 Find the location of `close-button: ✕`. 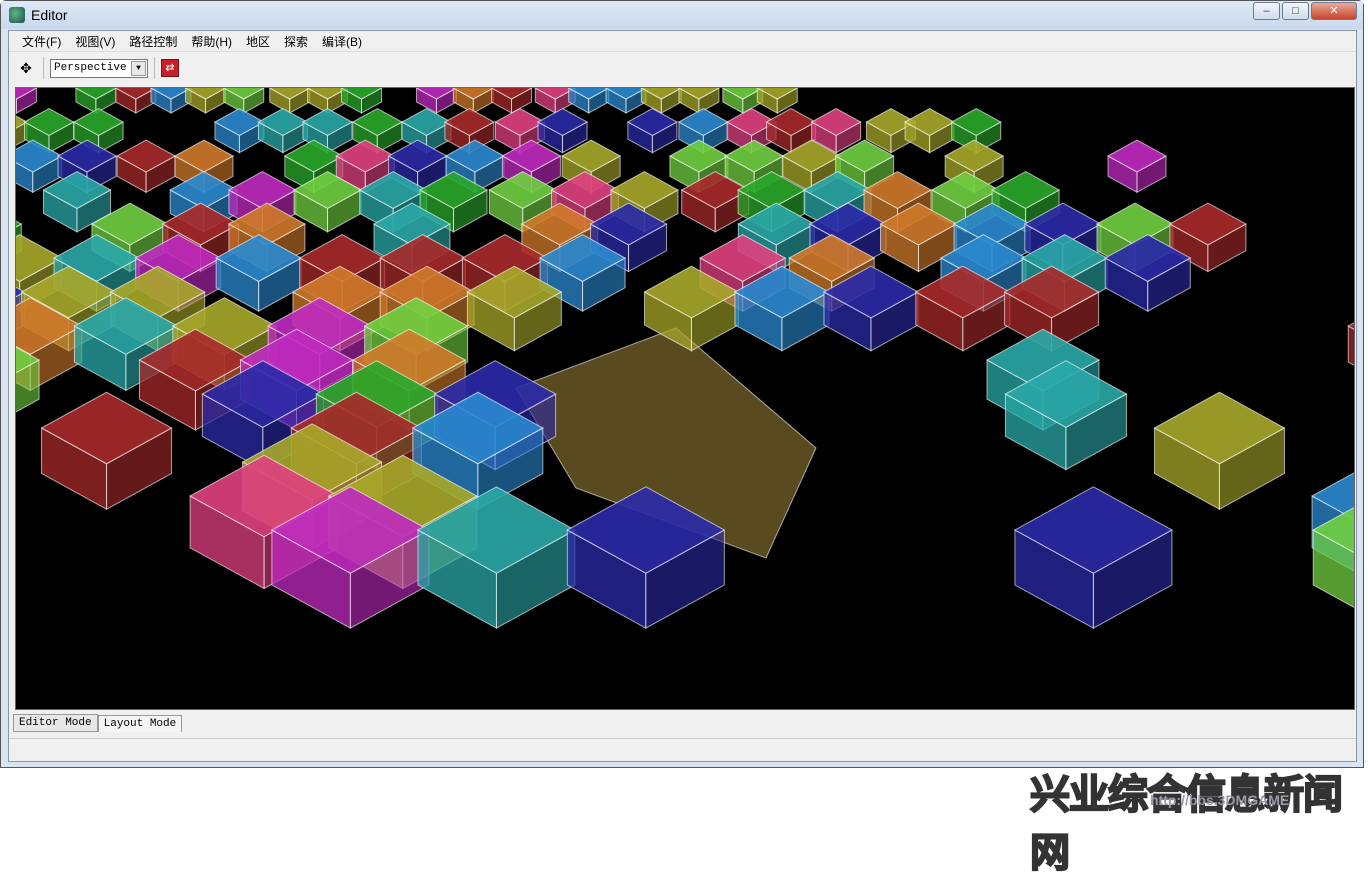

close-button: ✕ is located at coordinates (1334, 11).